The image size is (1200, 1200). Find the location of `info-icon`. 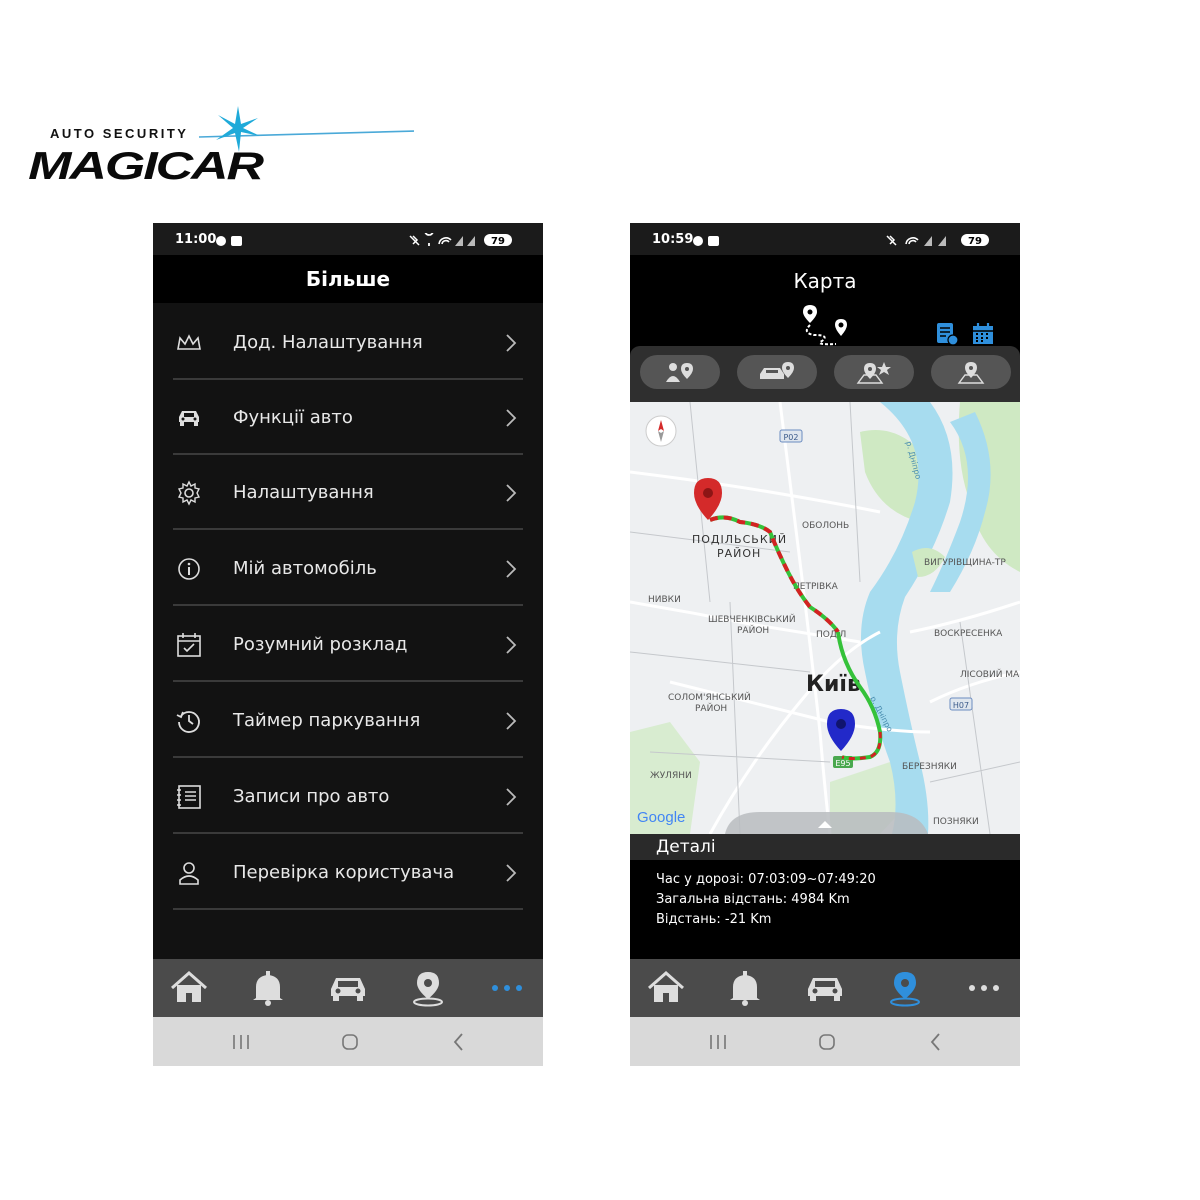

info-icon is located at coordinates (189, 569).